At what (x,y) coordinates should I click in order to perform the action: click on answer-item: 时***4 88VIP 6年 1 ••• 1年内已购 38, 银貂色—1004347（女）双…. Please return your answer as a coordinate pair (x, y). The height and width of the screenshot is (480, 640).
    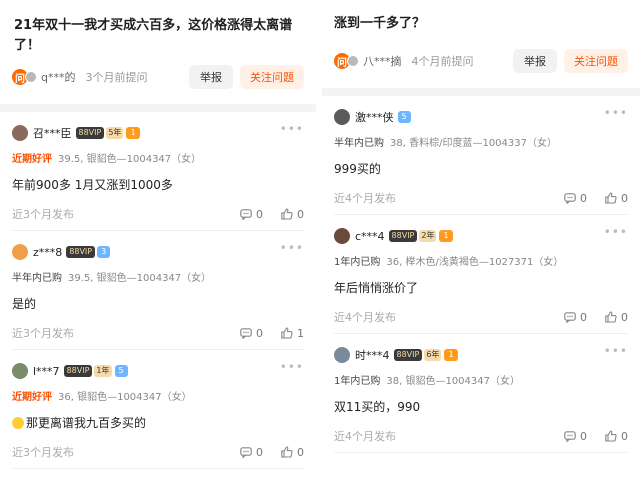
    Looking at the image, I should click on (481, 393).